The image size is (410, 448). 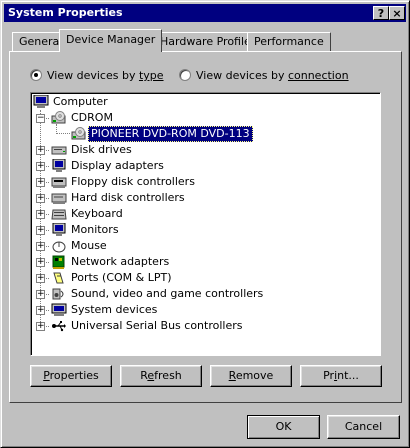 I want to click on tree-item-label: PIONEER DVD-ROM DVD-113, so click(x=170, y=134).